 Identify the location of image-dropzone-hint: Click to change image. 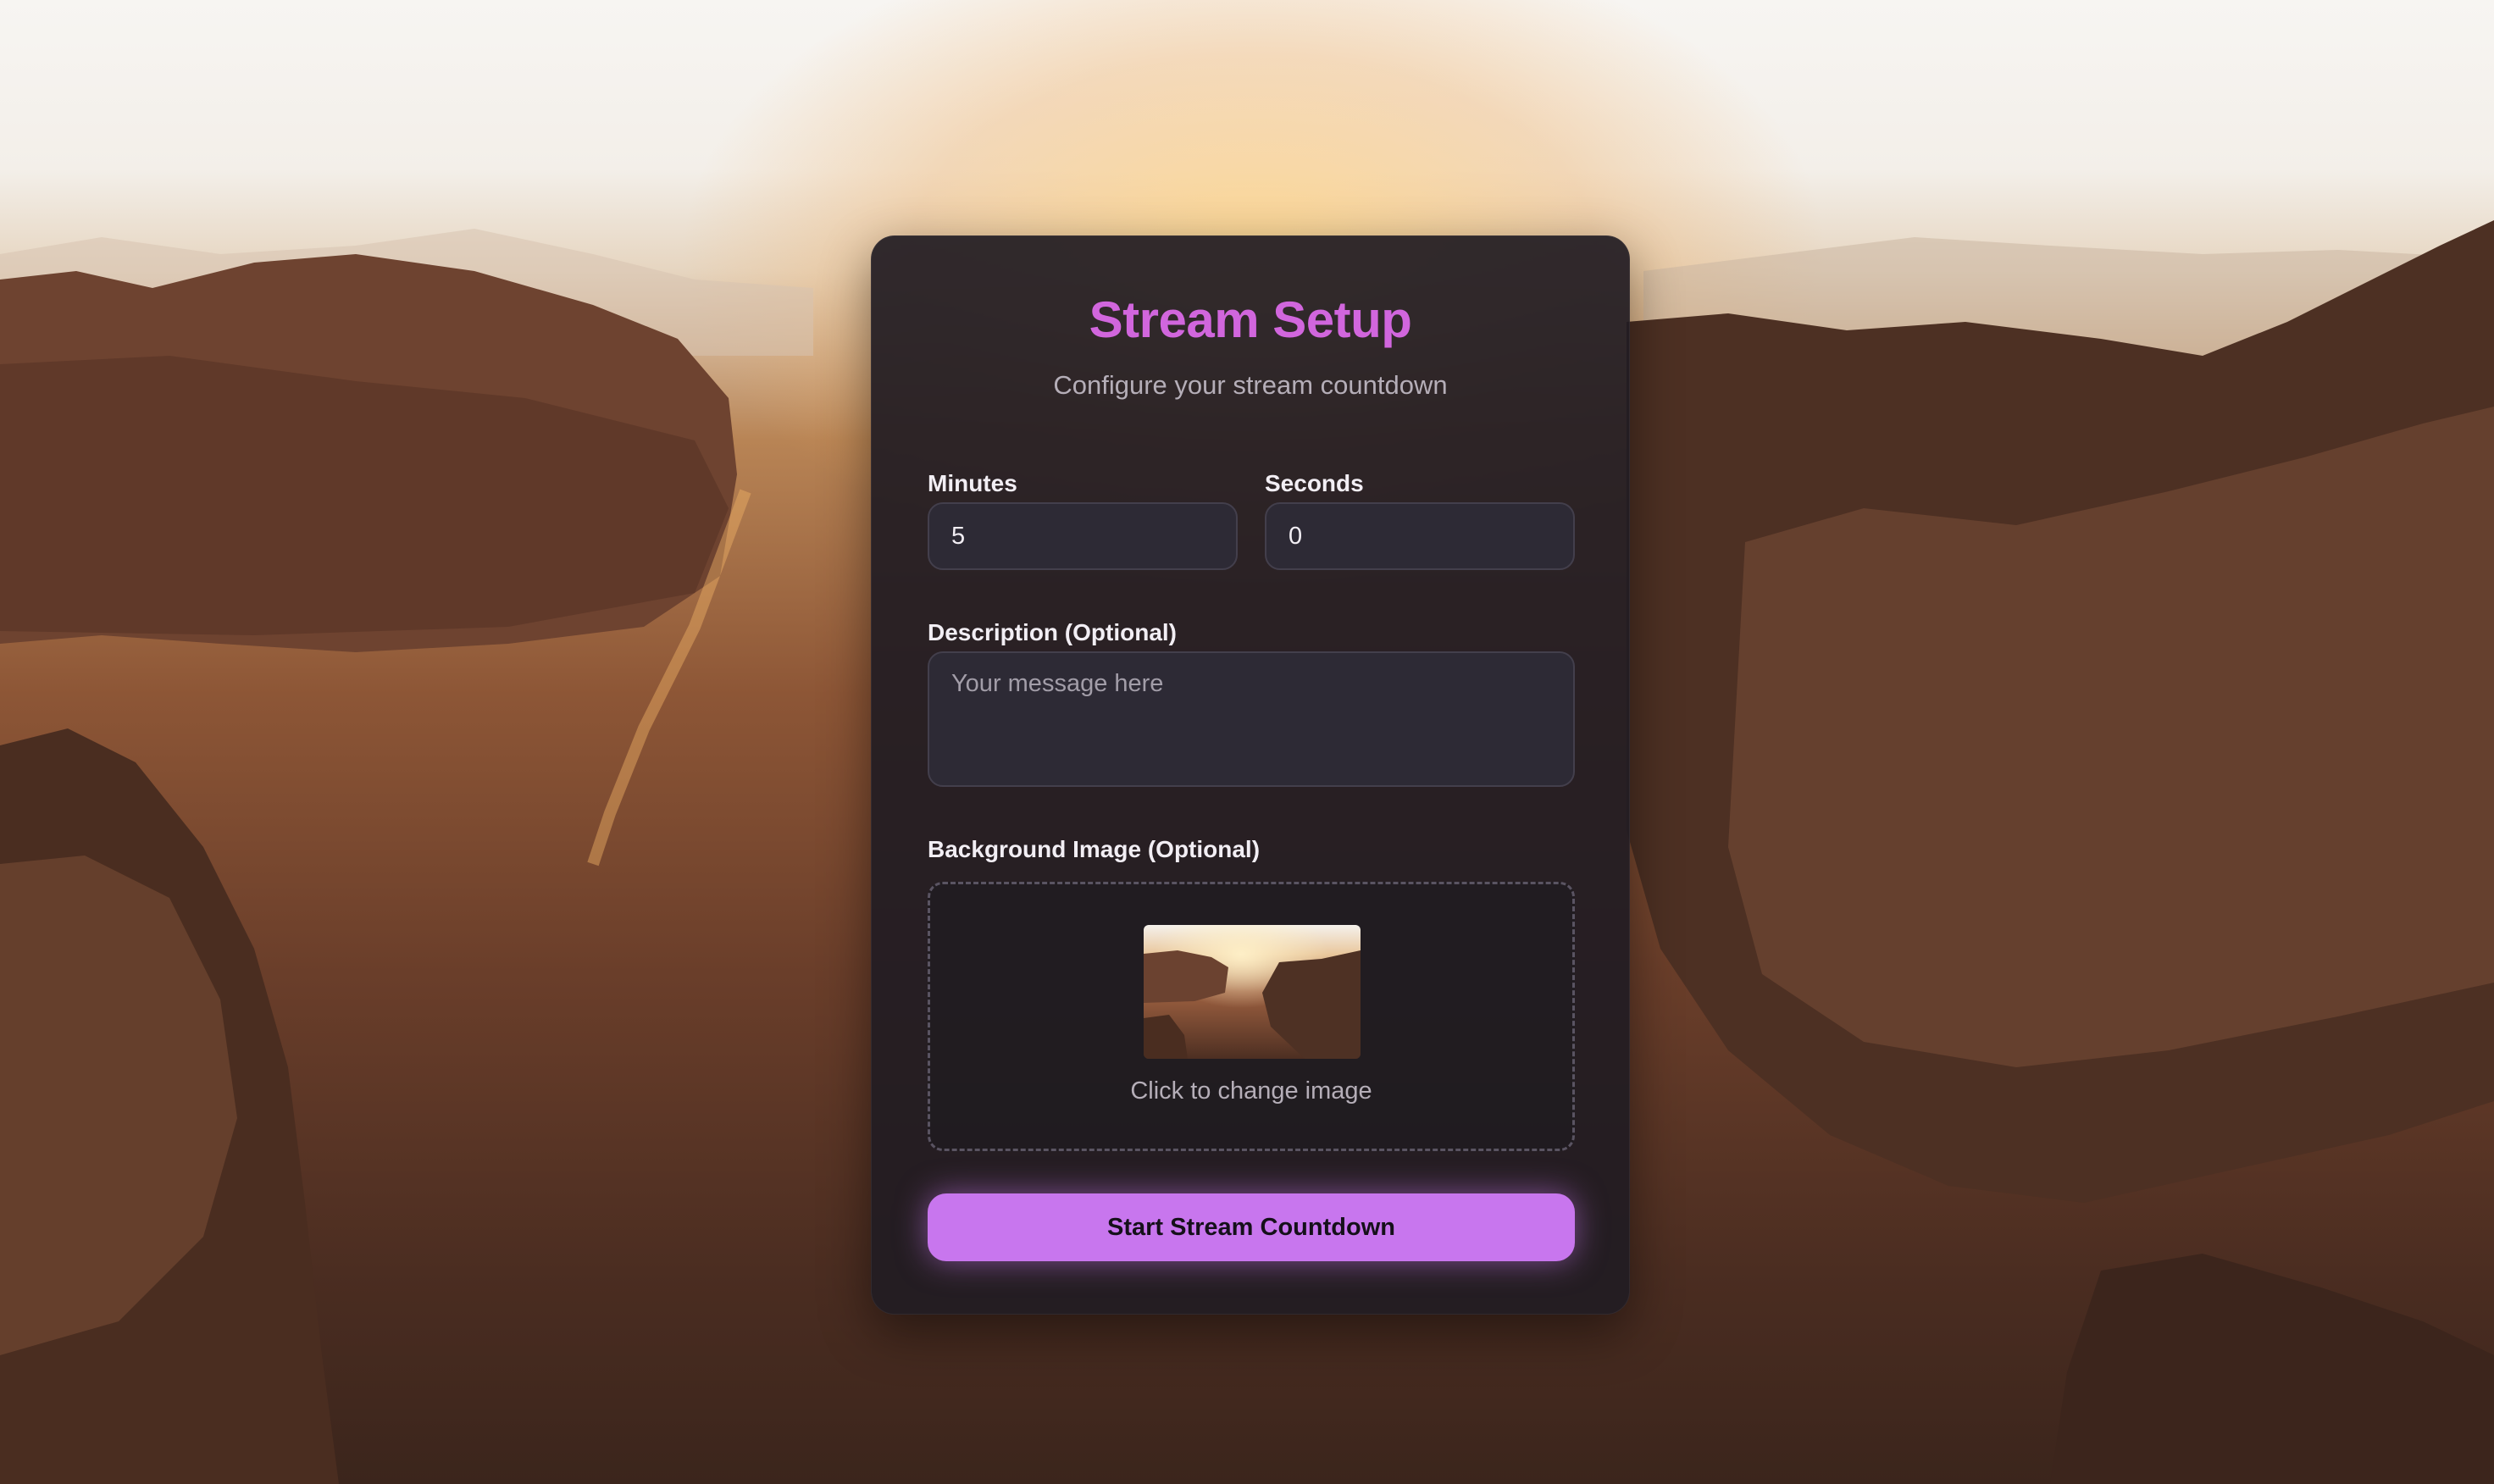
(1251, 1091).